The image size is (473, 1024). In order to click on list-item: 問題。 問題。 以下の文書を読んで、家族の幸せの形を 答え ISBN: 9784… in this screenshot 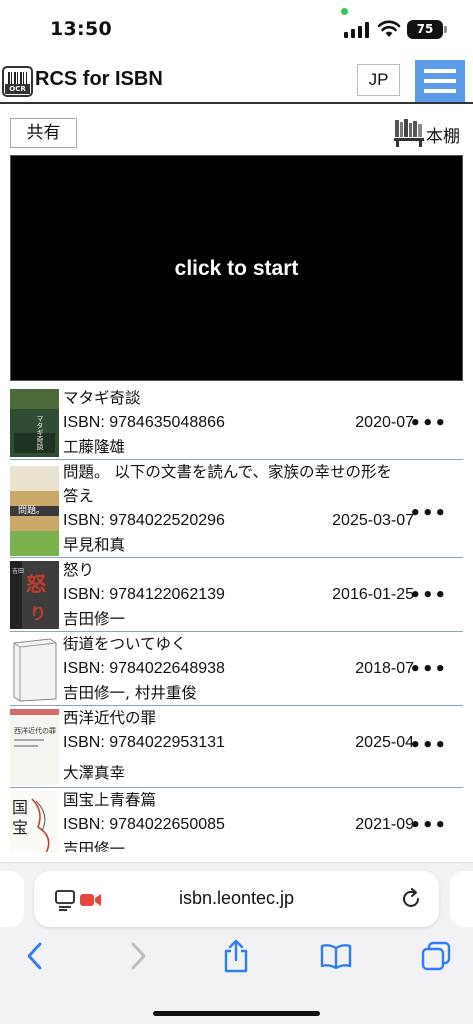, I will do `click(236, 509)`.